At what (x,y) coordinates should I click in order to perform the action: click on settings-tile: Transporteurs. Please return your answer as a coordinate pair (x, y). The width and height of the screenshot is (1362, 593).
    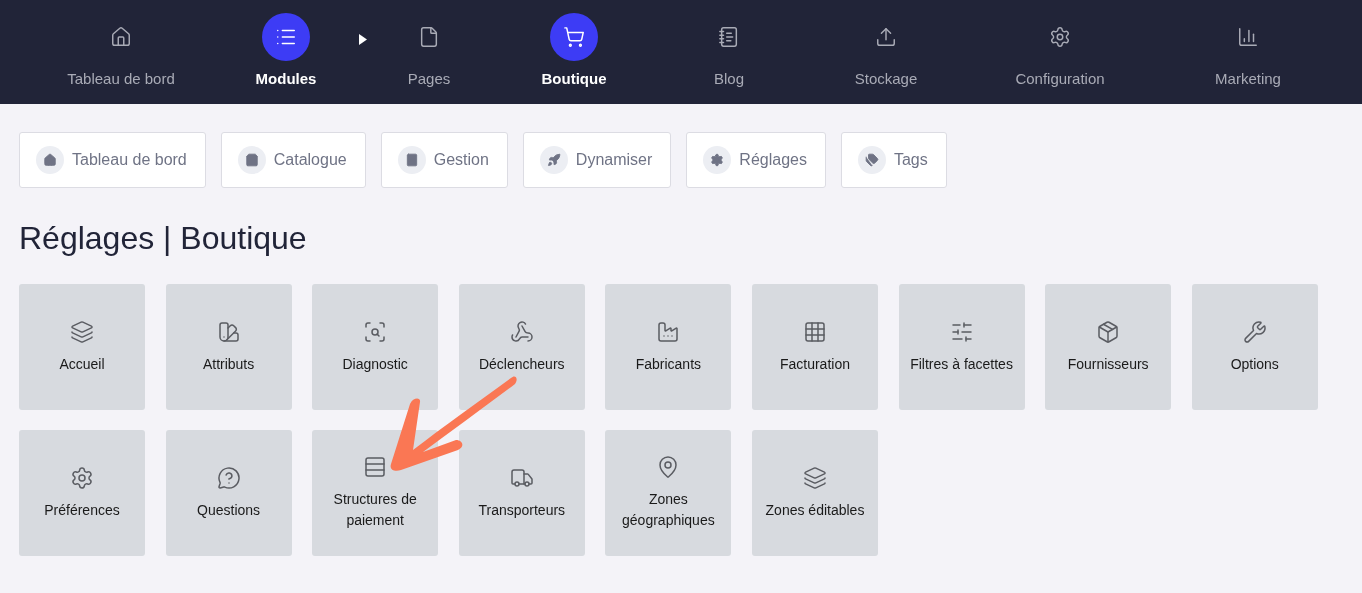
    Looking at the image, I should click on (521, 493).